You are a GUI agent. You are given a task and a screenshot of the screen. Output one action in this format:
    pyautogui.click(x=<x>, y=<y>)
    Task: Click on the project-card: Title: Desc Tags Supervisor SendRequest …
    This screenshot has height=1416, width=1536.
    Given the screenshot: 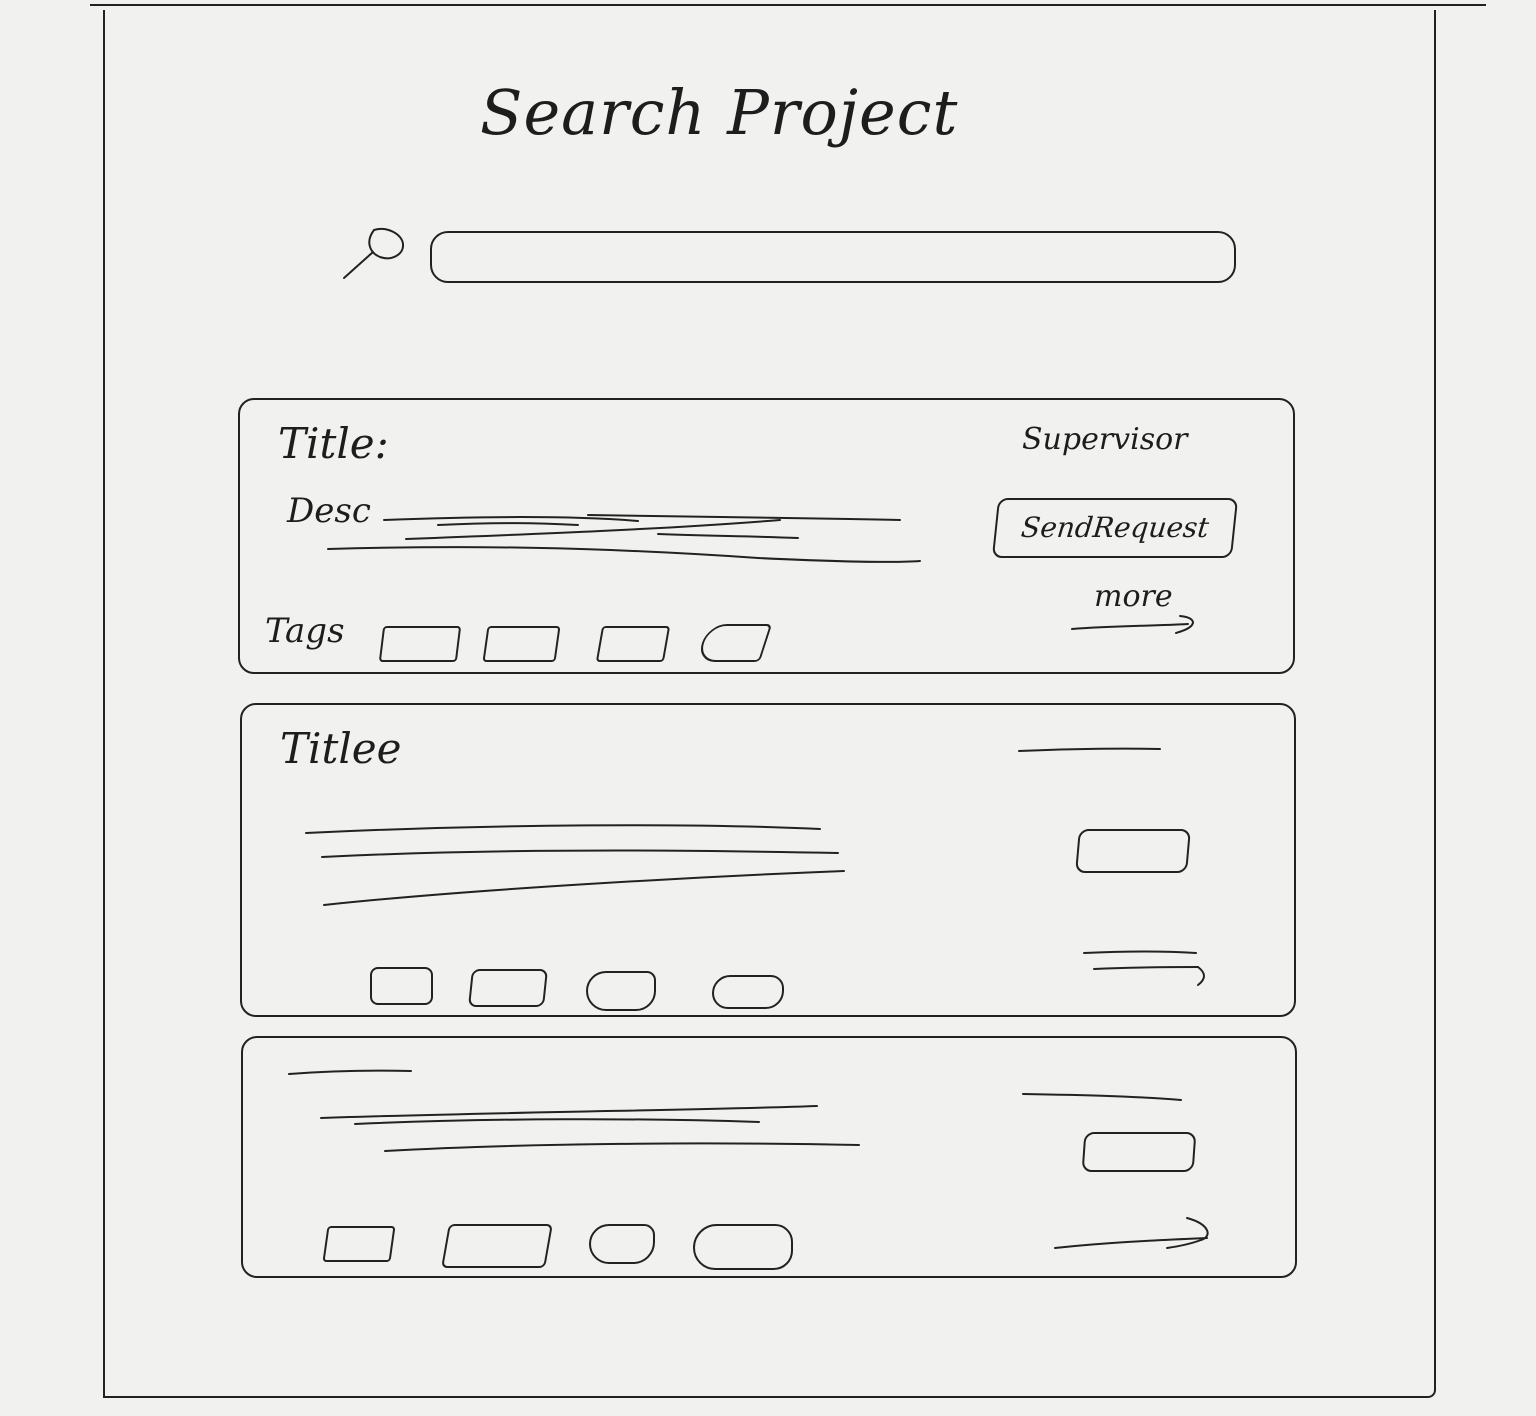 What is the action you would take?
    pyautogui.click(x=766, y=536)
    